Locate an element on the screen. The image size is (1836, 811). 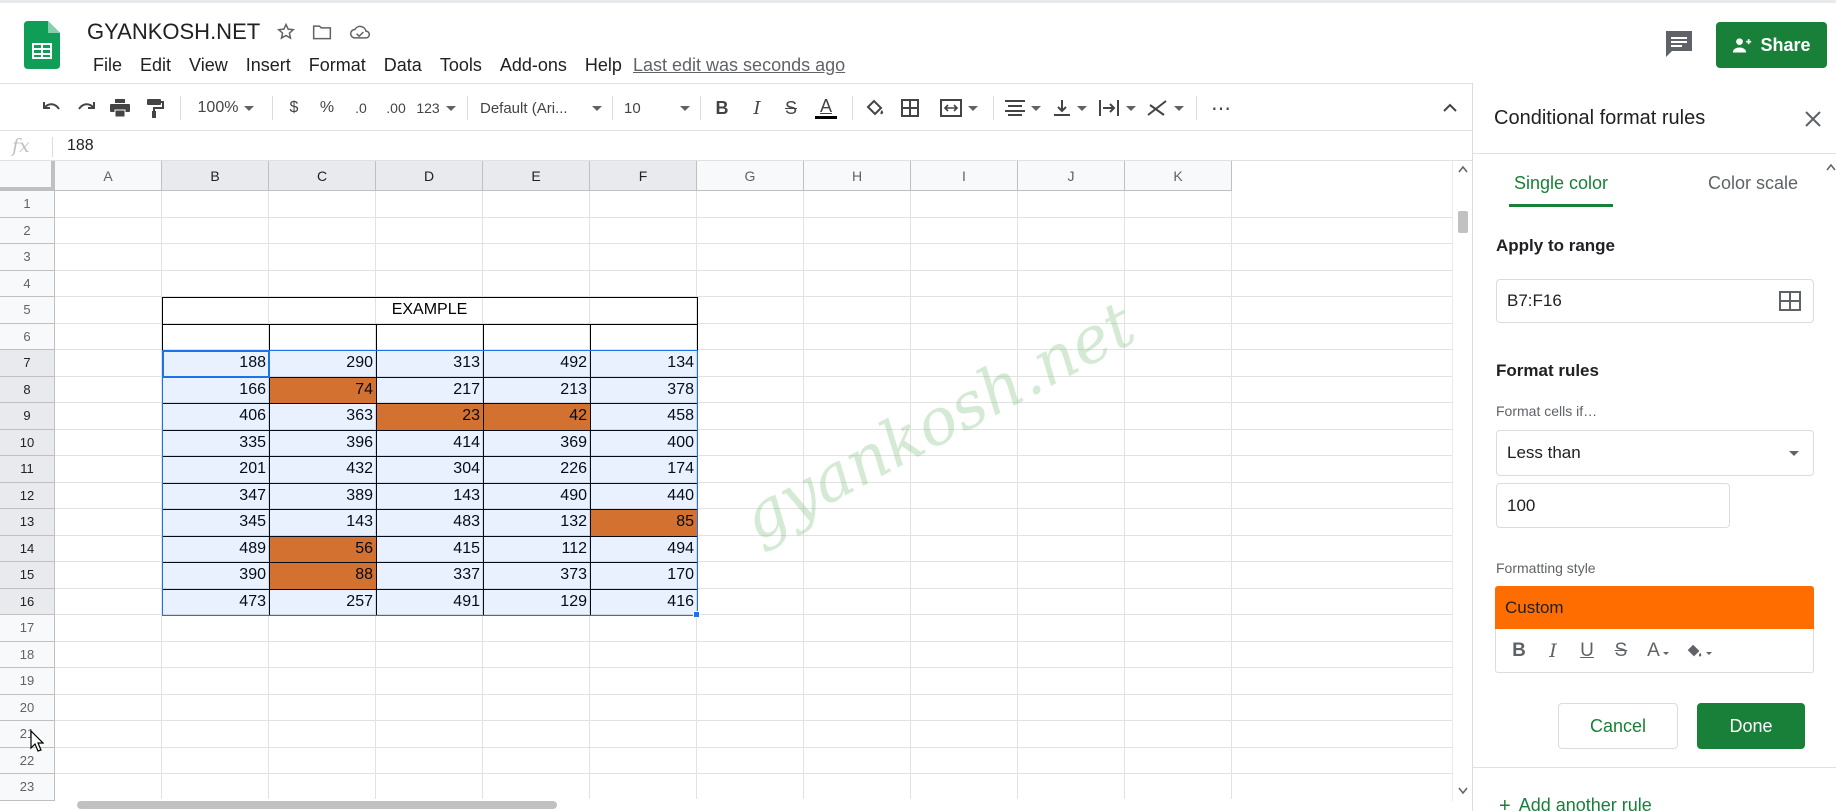
document-title: GYANKOSH.NET is located at coordinates (173, 32).